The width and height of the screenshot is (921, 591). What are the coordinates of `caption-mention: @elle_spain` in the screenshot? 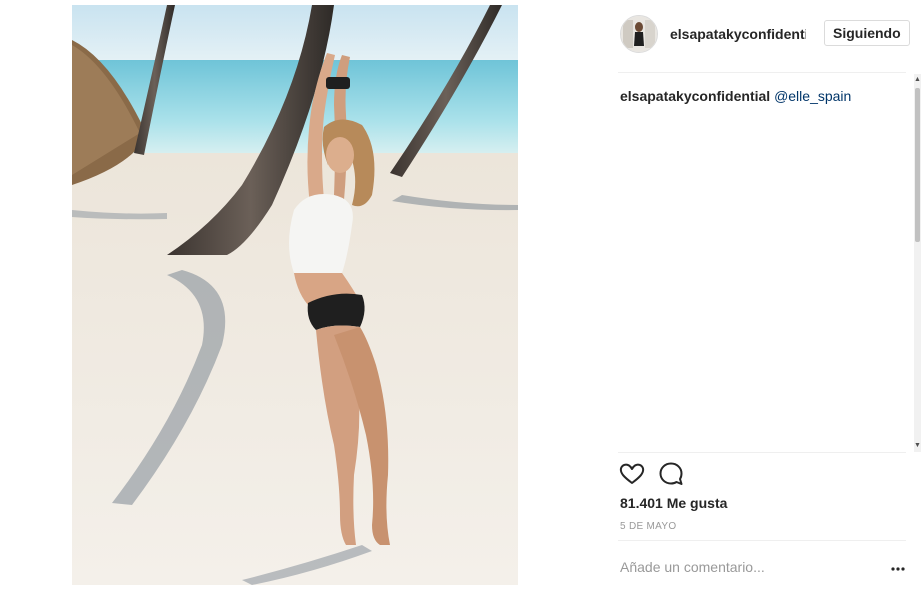 It's located at (812, 96).